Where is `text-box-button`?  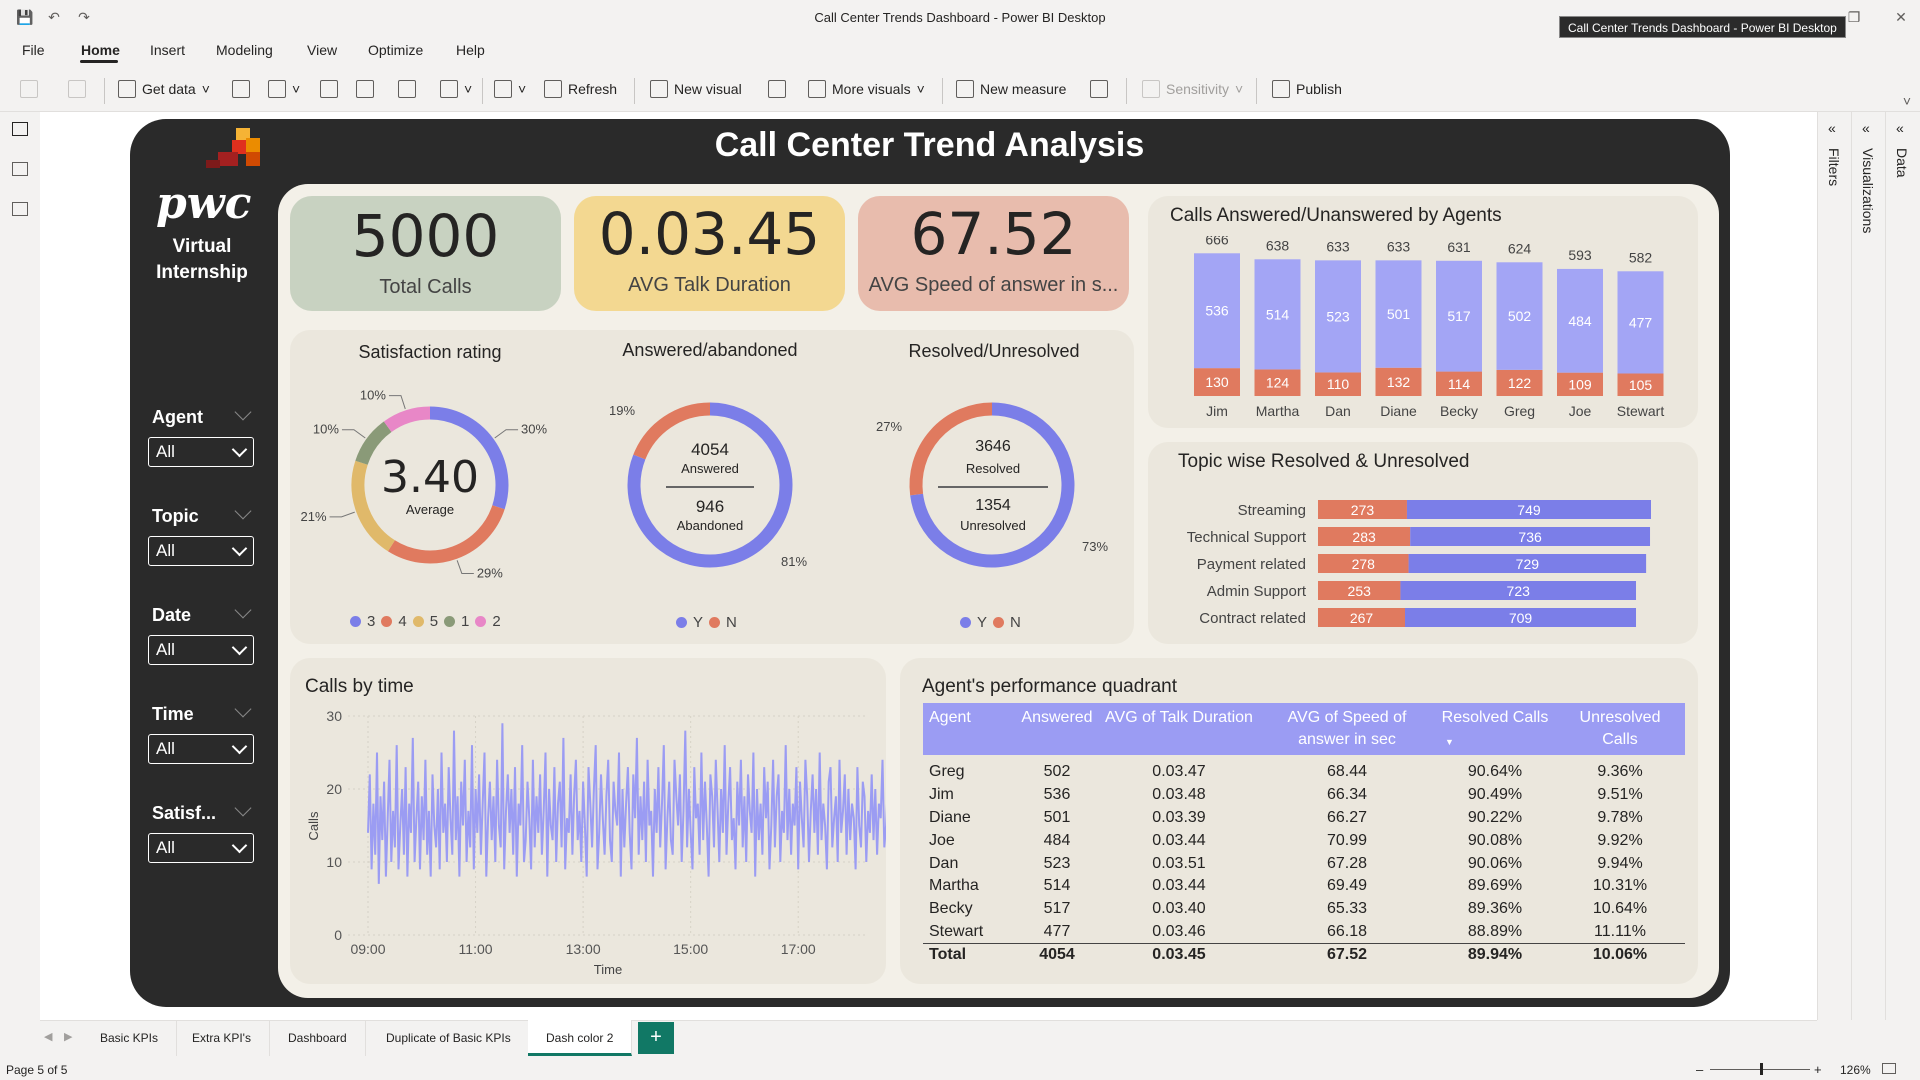 text-box-button is located at coordinates (777, 89).